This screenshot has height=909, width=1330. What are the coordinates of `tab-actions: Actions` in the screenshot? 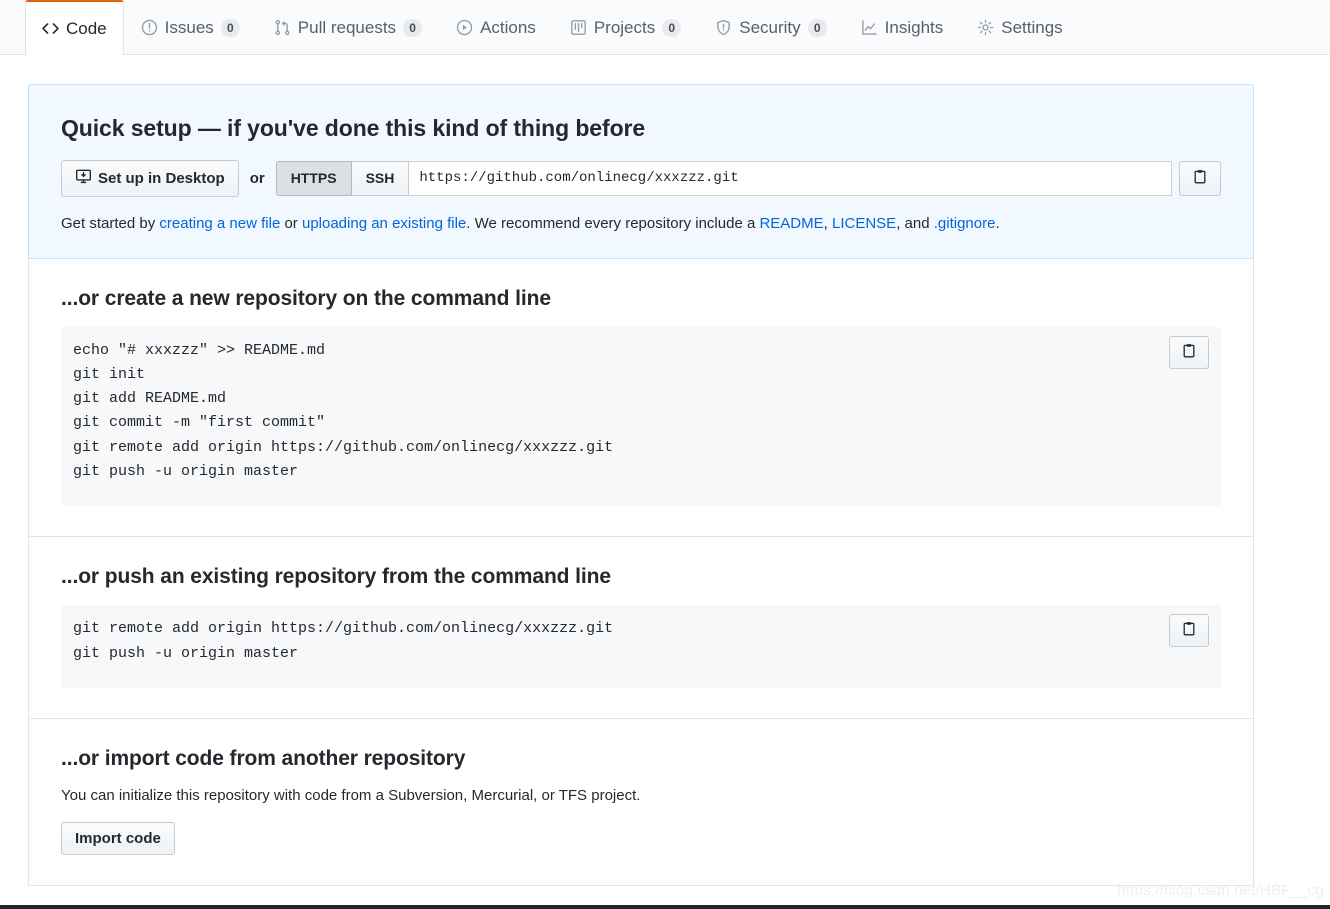 It's located at (496, 27).